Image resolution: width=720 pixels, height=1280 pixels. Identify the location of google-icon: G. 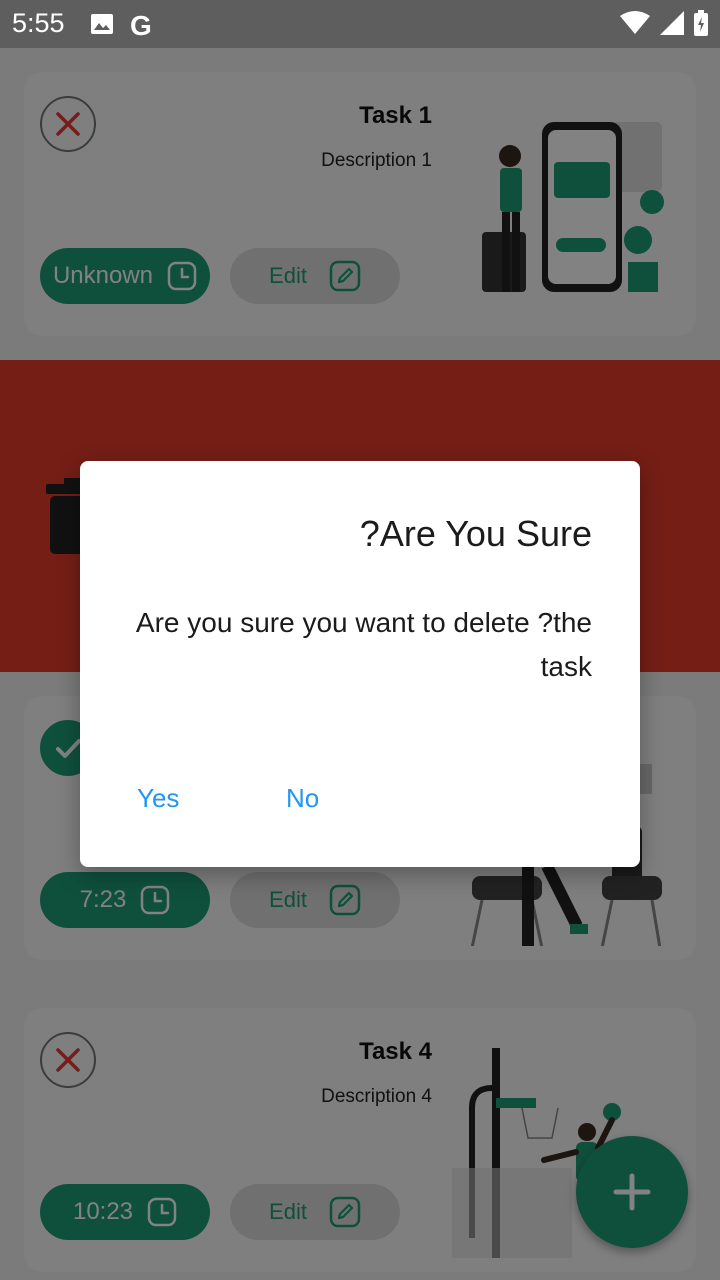
(141, 25).